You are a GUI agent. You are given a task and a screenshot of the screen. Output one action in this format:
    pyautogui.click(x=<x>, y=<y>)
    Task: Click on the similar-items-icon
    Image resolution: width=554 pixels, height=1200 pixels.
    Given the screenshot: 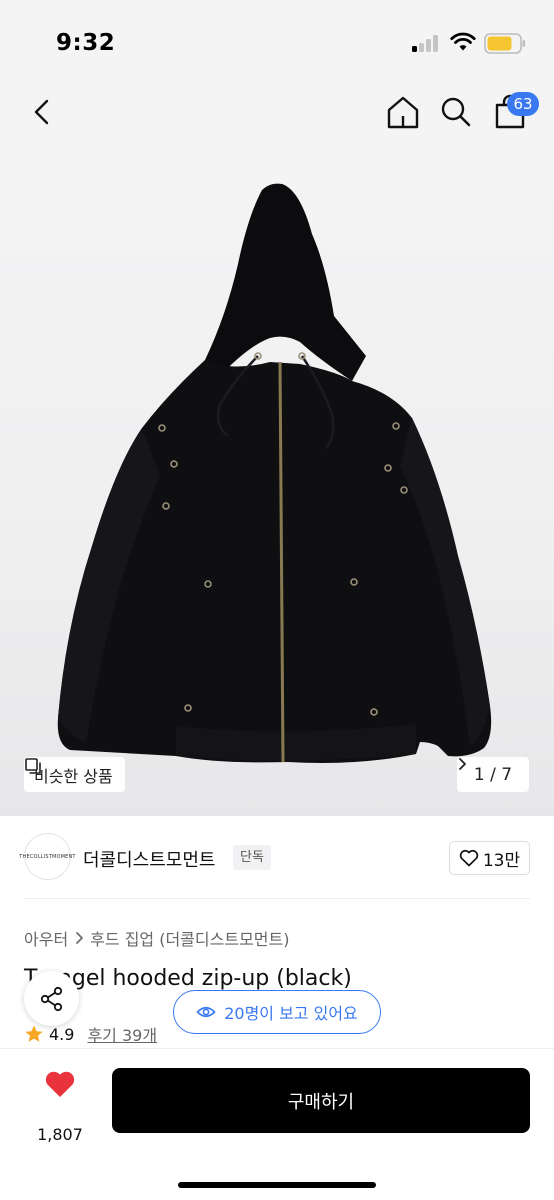 What is the action you would take?
    pyautogui.click(x=33, y=766)
    